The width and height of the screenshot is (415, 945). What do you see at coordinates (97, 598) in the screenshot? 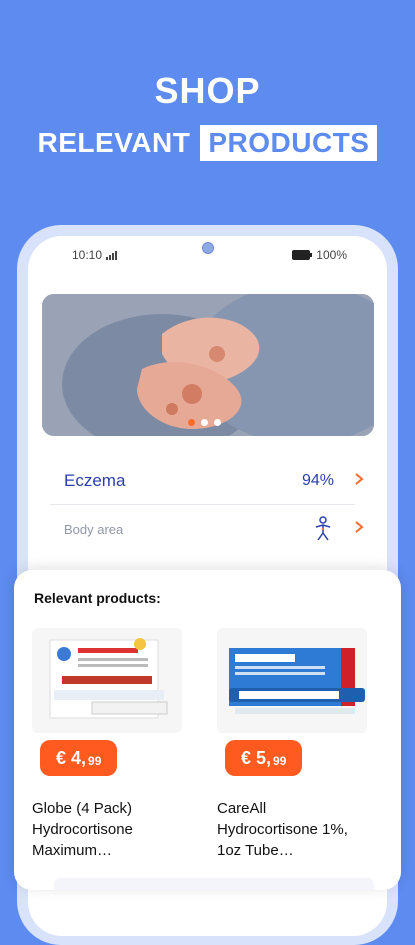
I see `products-title: Relevant products:` at bounding box center [97, 598].